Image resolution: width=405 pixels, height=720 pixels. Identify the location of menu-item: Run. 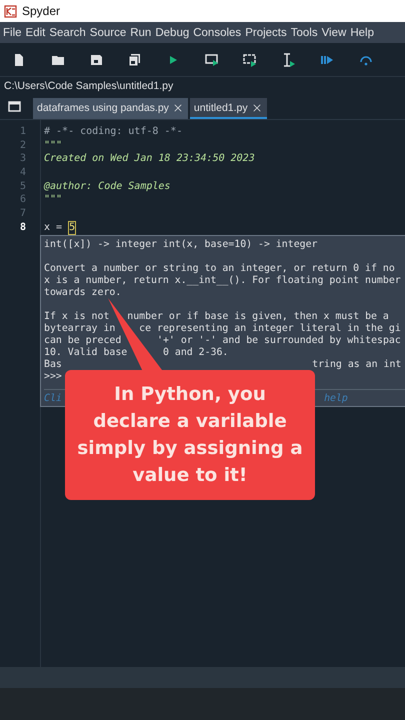
(141, 32).